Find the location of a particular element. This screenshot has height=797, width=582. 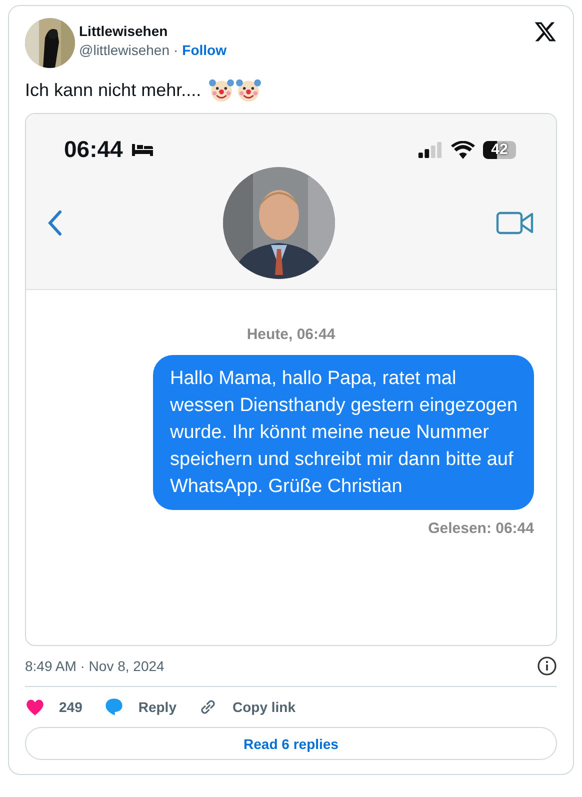

message-date: Heute, 06:44 is located at coordinates (291, 334).